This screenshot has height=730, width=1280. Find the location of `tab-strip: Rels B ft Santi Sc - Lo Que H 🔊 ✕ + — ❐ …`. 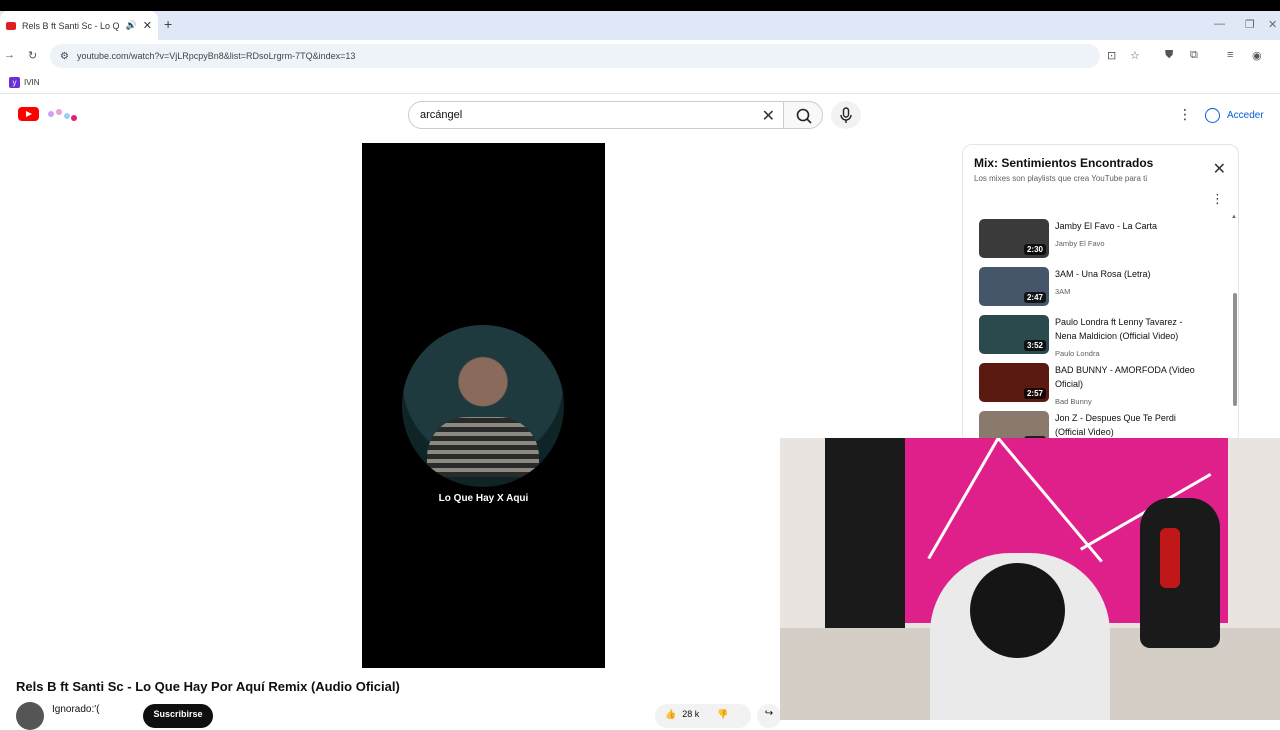

tab-strip: Rels B ft Santi Sc - Lo Que H 🔊 ✕ + — ❐ … is located at coordinates (640, 25).